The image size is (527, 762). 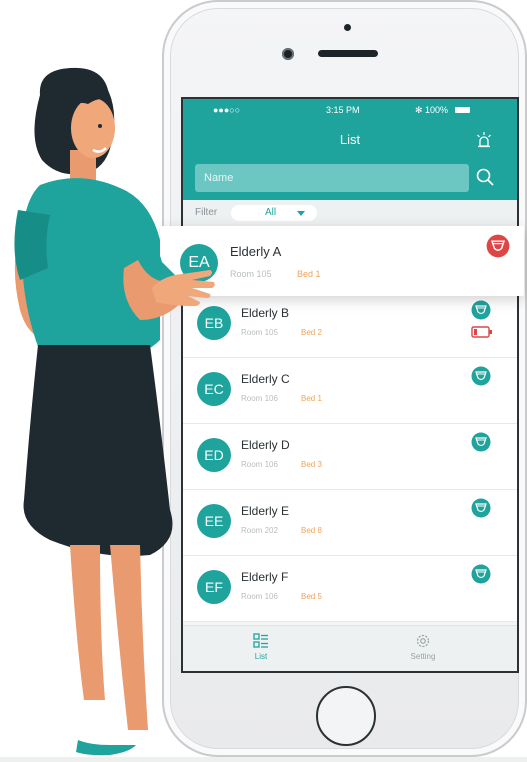 I want to click on search-icon, so click(x=485, y=177).